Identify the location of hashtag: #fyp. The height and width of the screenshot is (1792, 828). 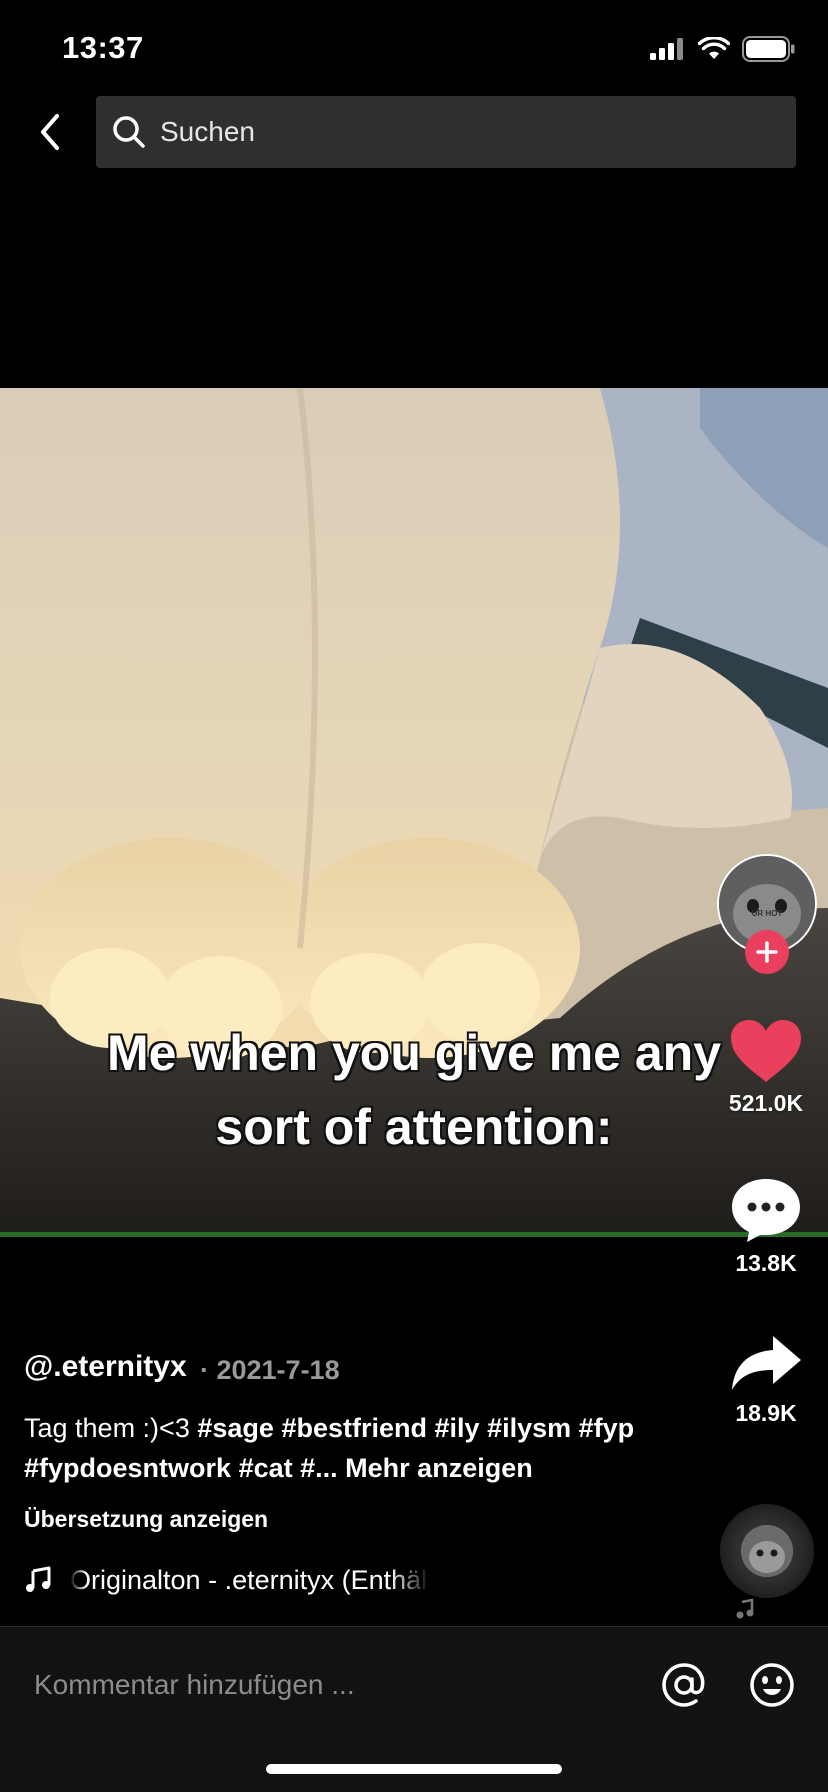
(607, 1428).